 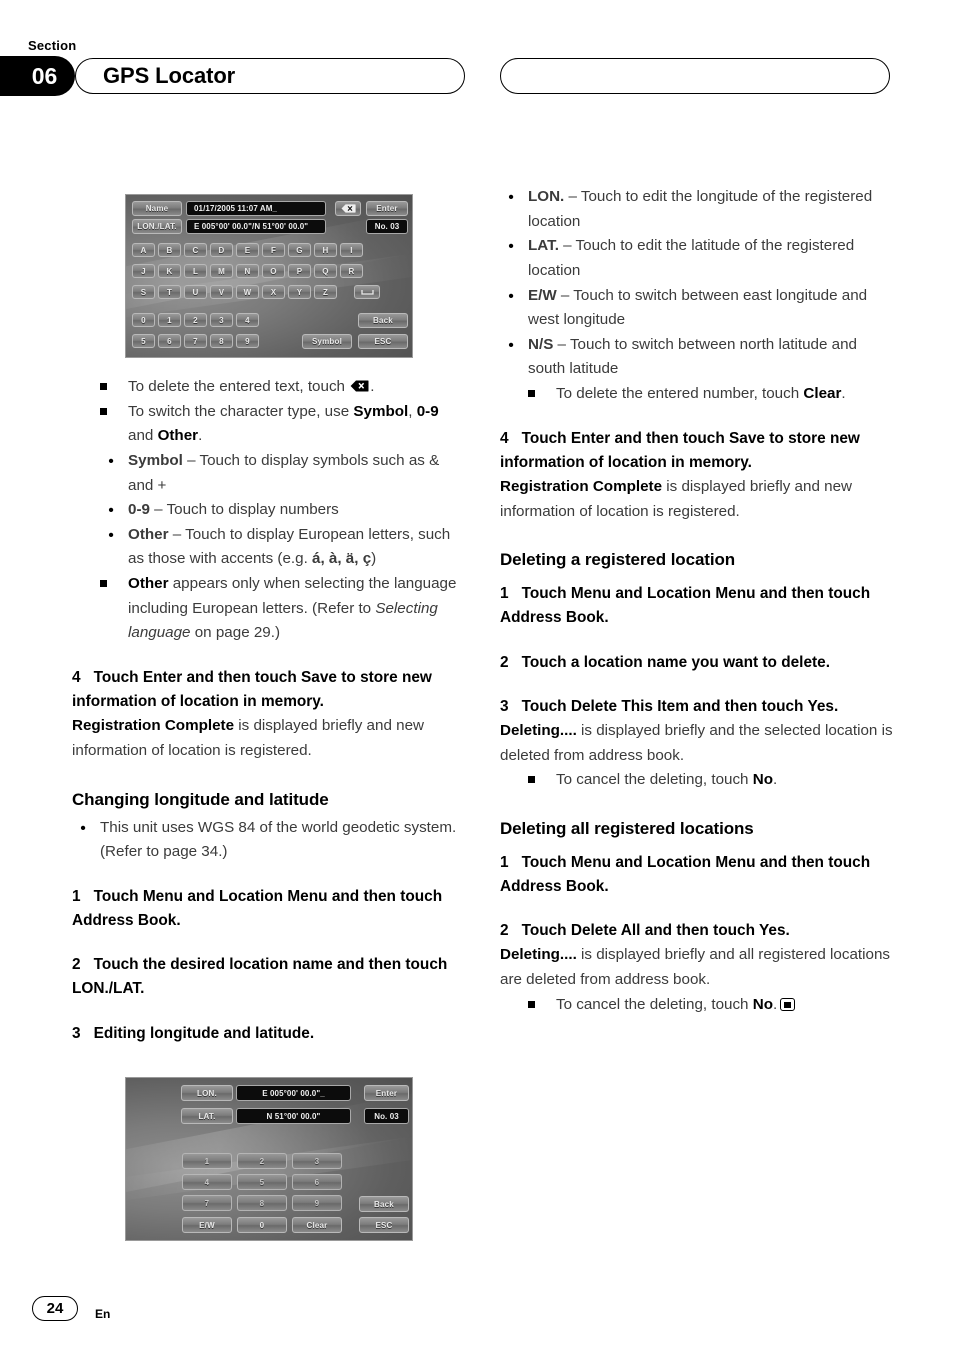 What do you see at coordinates (293, 1093) in the screenshot?
I see `lon-value-display: E 005°00' 00.0"_` at bounding box center [293, 1093].